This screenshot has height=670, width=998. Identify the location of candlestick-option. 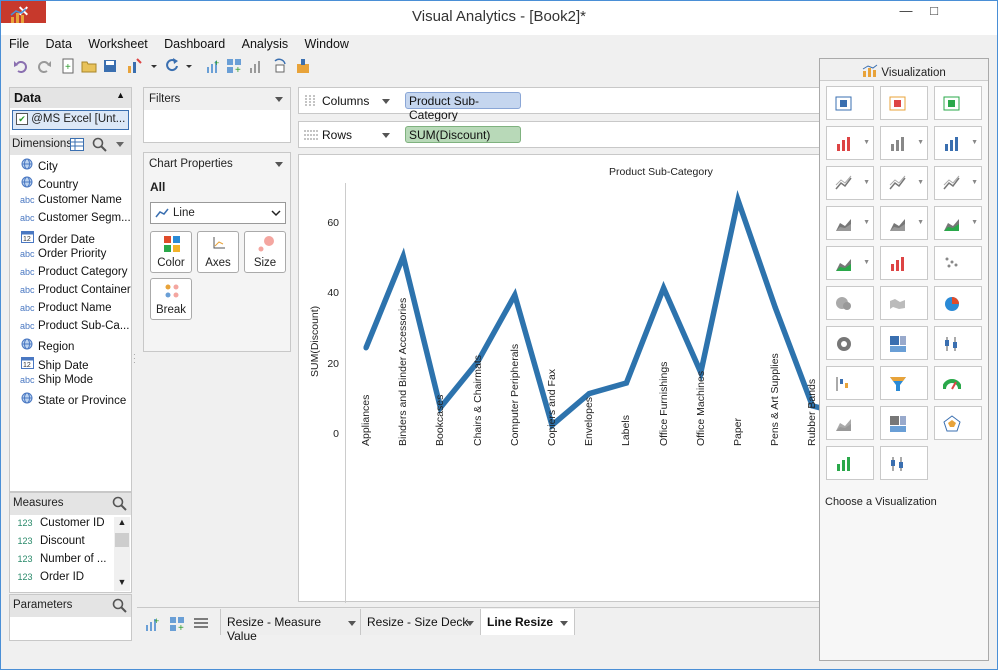
(904, 463).